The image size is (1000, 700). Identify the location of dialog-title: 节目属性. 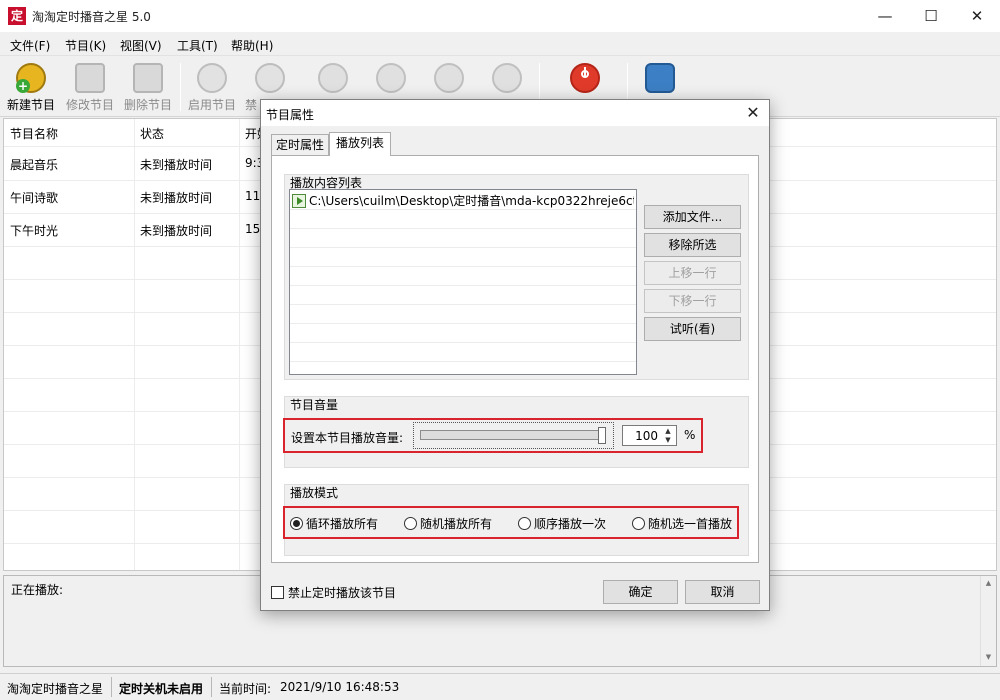
(290, 115).